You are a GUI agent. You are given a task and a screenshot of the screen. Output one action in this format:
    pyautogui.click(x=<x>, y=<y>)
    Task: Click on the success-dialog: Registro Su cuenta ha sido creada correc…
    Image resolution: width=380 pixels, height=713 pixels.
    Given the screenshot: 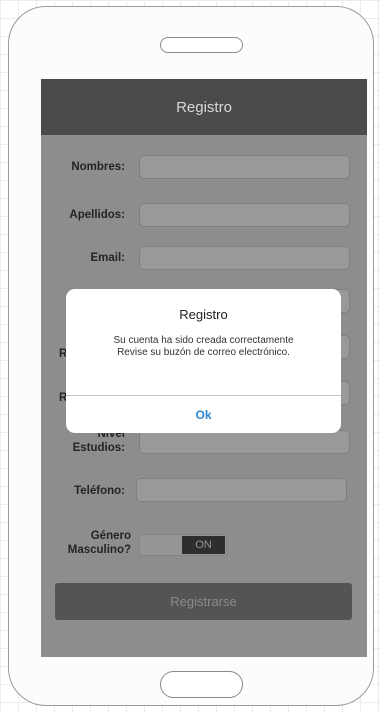 What is the action you would take?
    pyautogui.click(x=203, y=361)
    